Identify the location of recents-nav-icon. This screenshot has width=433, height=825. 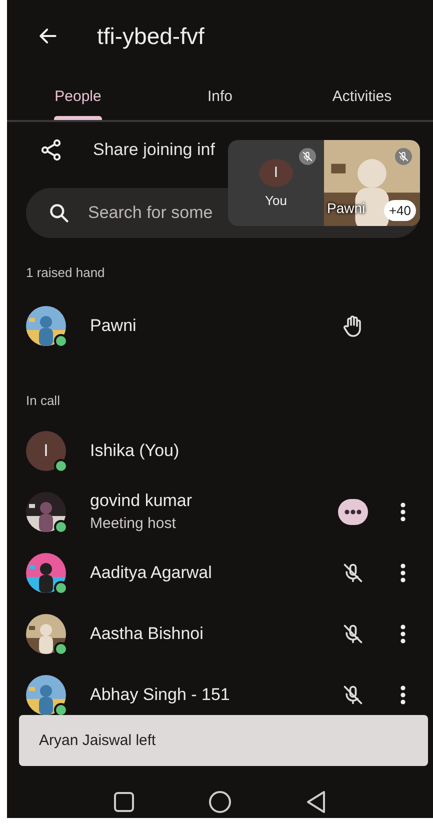
(124, 801).